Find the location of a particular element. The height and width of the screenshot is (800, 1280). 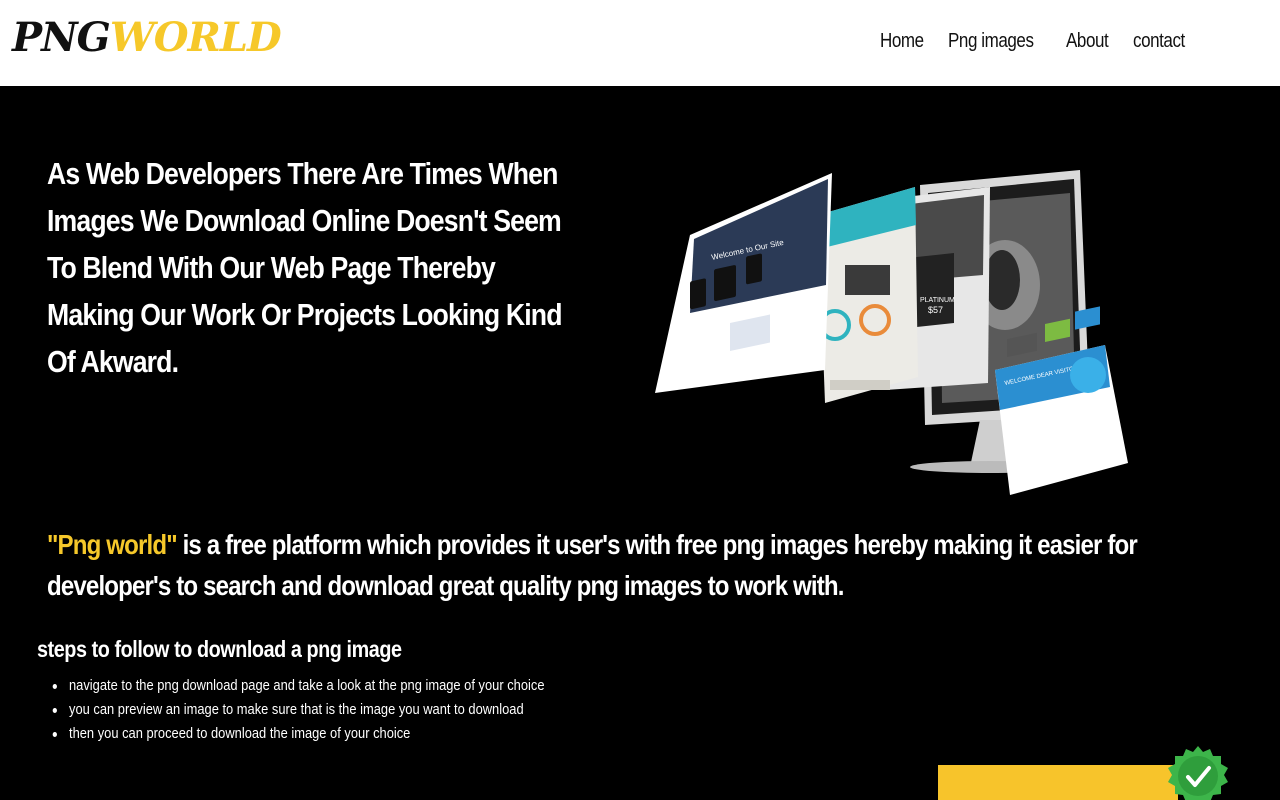

checkmark-badge-icon is located at coordinates (1198, 773).